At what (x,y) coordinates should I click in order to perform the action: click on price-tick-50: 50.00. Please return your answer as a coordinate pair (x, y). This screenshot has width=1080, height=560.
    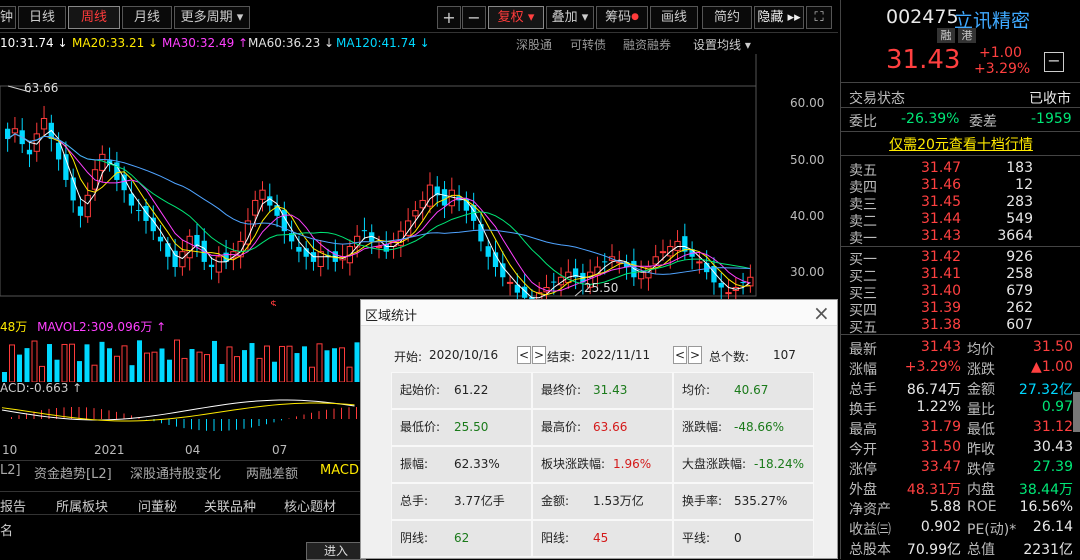
    Looking at the image, I should click on (807, 160).